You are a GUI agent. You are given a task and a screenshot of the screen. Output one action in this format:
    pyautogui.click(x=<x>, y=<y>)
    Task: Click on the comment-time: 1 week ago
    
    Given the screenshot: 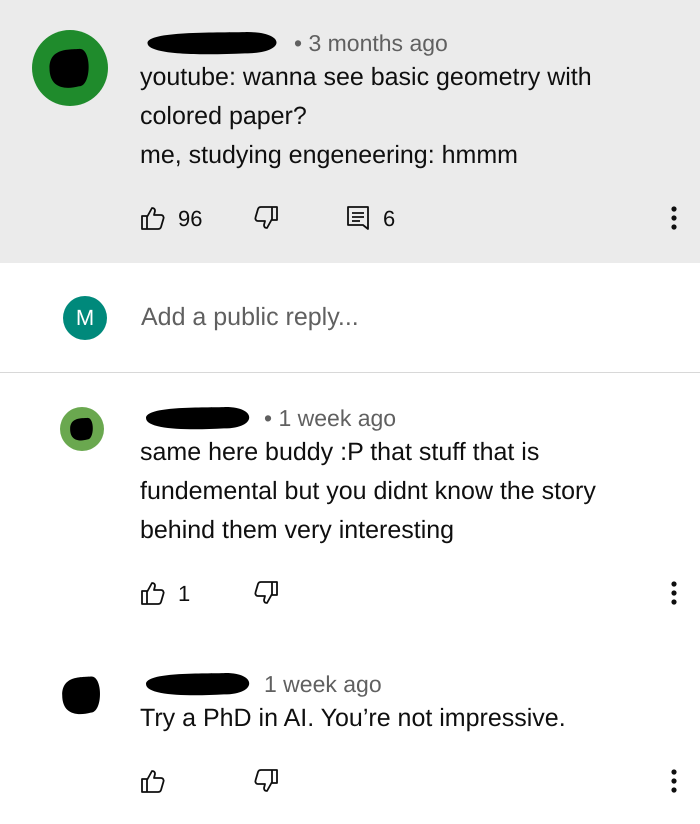 What is the action you would take?
    pyautogui.click(x=323, y=684)
    